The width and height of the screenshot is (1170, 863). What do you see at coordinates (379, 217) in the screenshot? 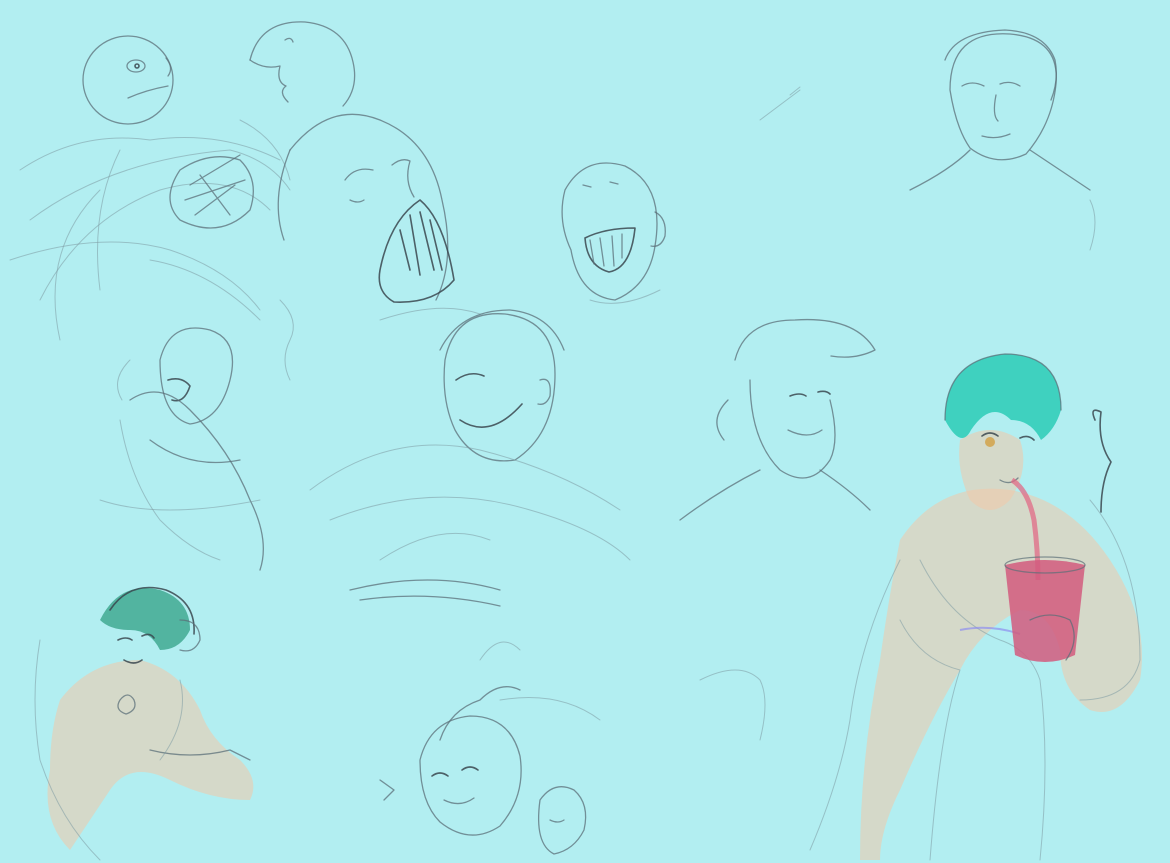
I see `sketch-screaming-head` at bounding box center [379, 217].